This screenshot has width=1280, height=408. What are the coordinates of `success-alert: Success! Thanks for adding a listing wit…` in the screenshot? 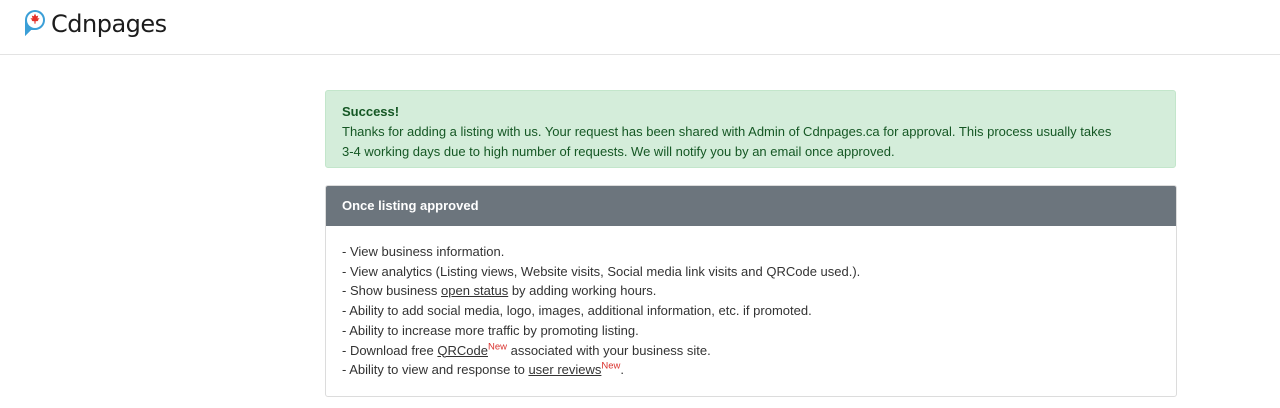 It's located at (750, 129).